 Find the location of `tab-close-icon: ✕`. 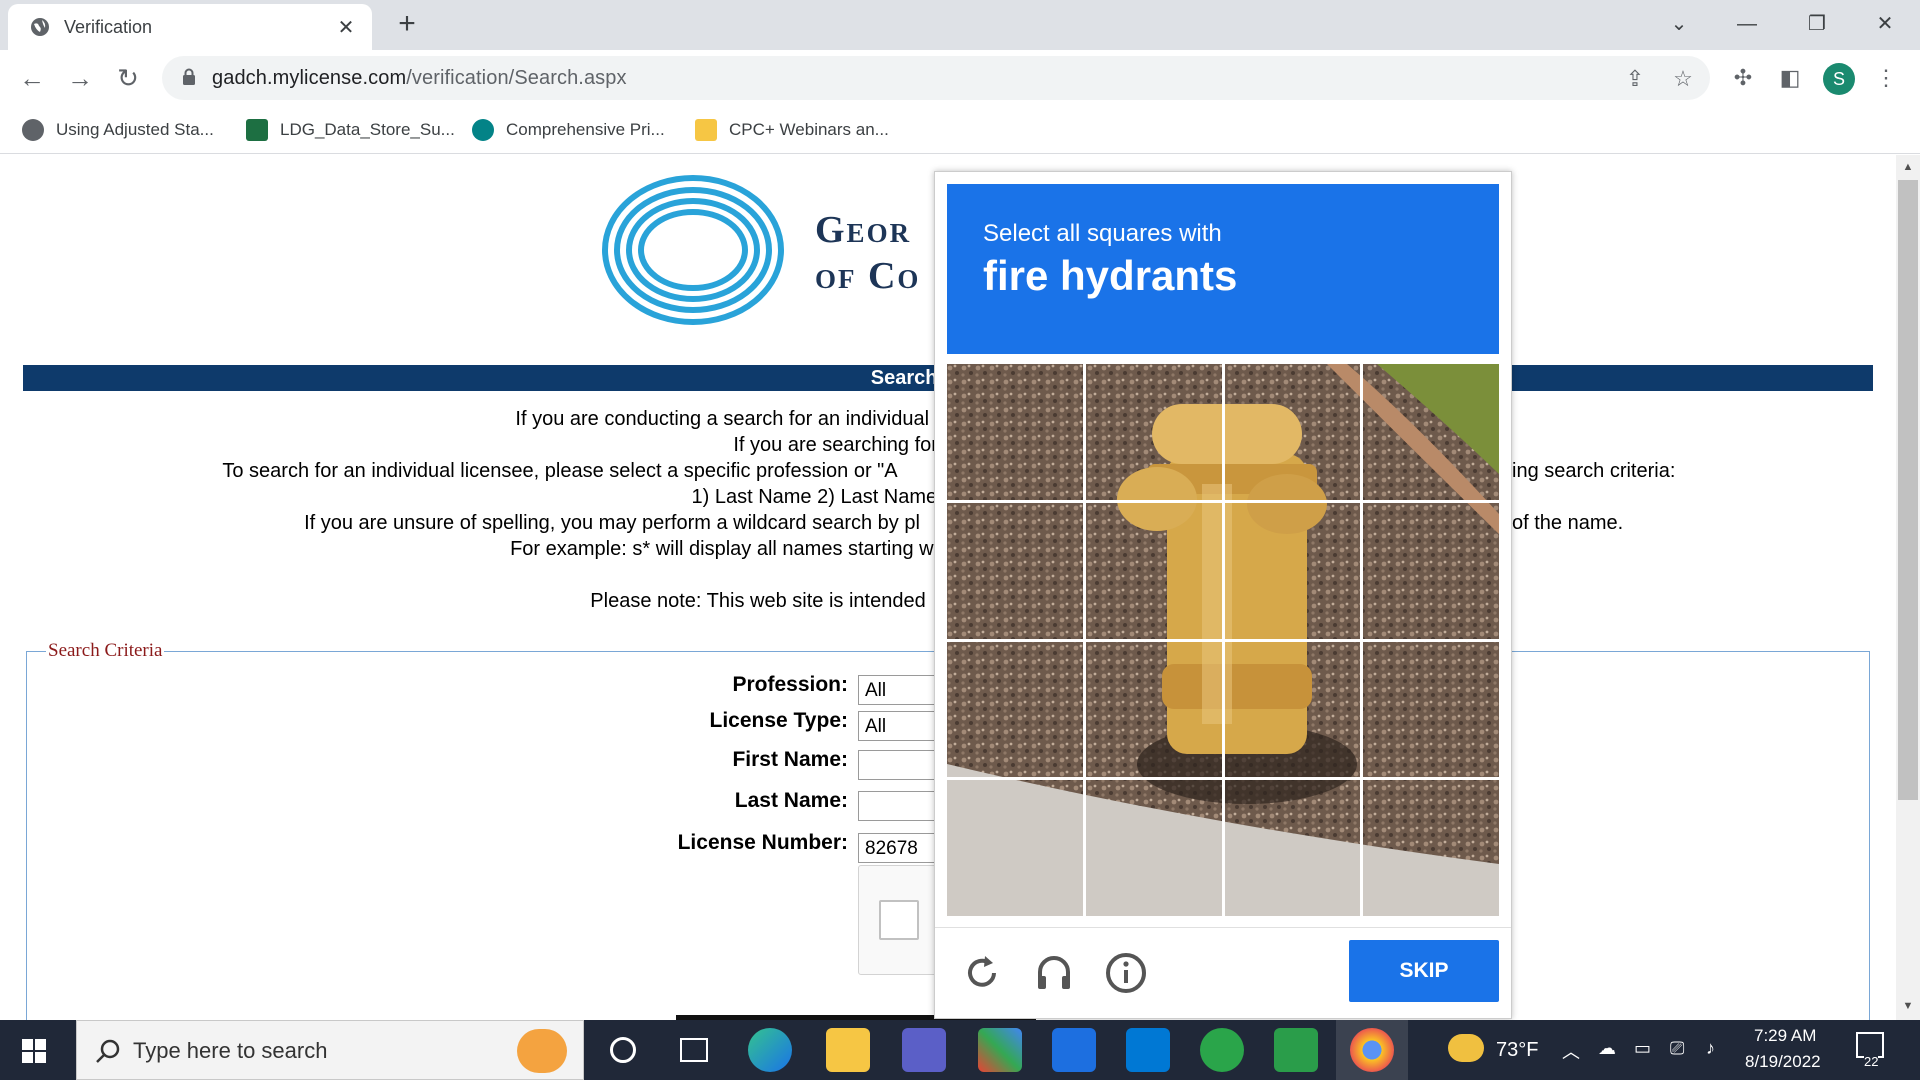

tab-close-icon: ✕ is located at coordinates (346, 27).